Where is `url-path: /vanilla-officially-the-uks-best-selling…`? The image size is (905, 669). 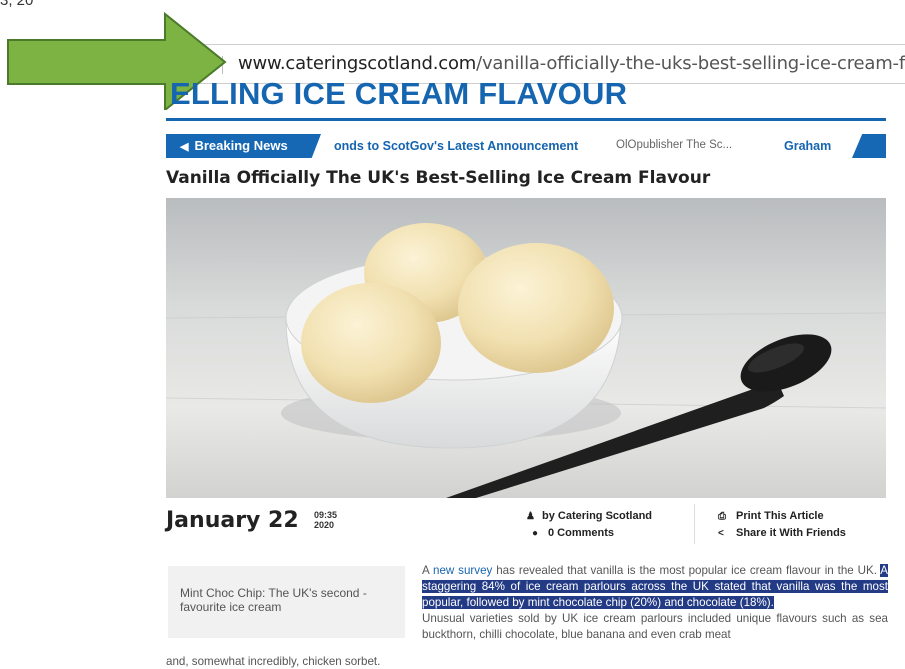 url-path: /vanilla-officially-the-uks-best-selling… is located at coordinates (690, 63).